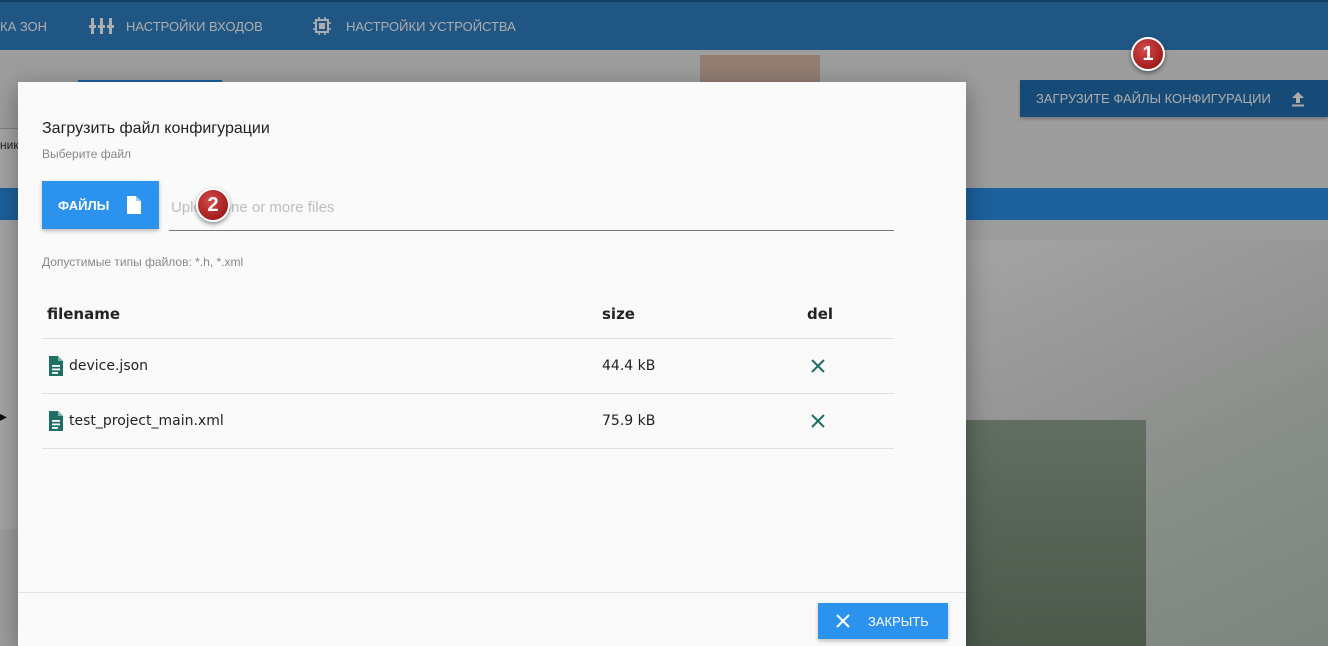 The width and height of the screenshot is (1328, 646). I want to click on file-icon, so click(134, 205).